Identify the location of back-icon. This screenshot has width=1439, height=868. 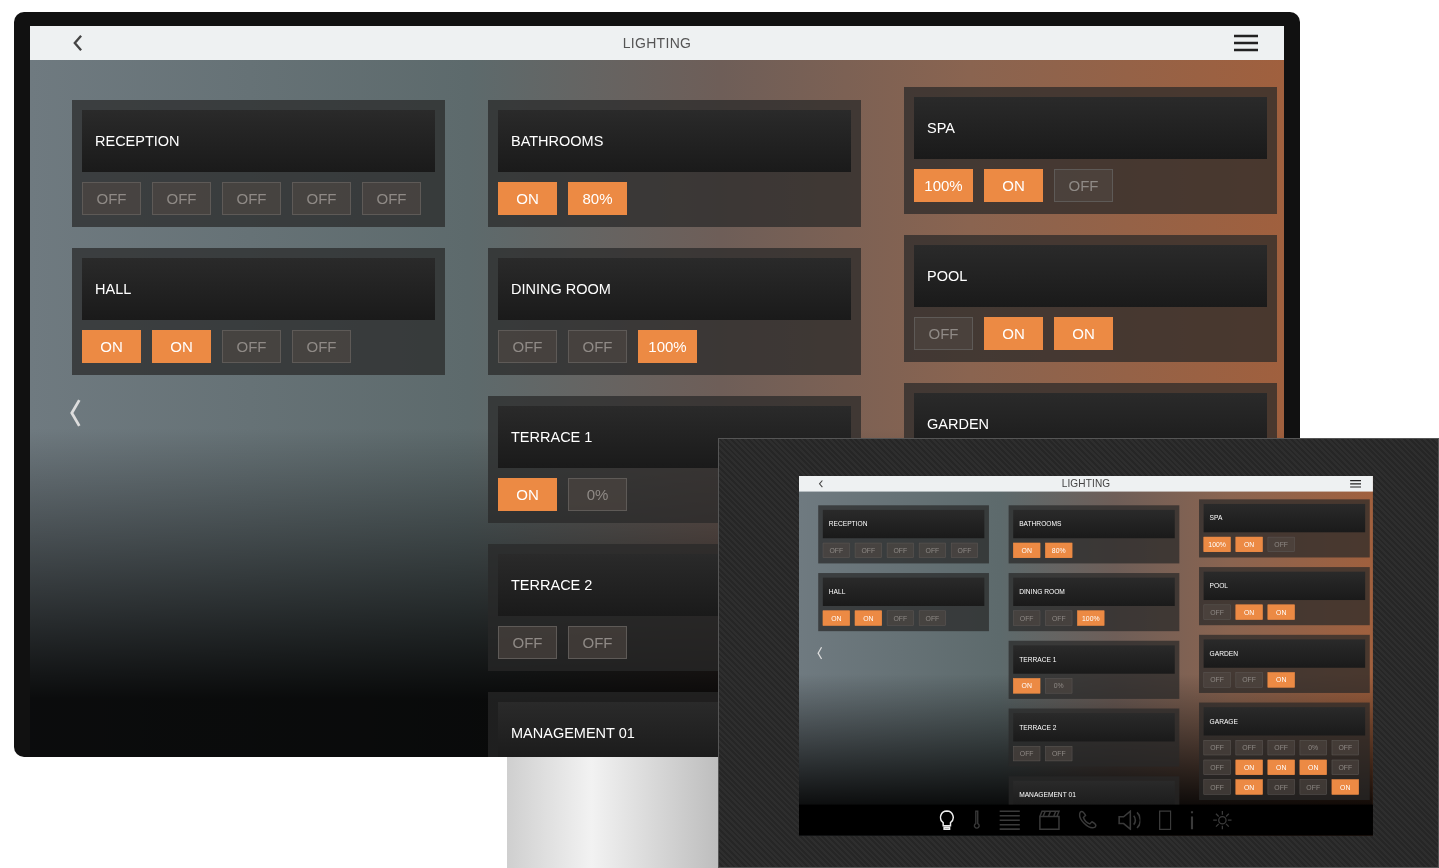
(77, 43).